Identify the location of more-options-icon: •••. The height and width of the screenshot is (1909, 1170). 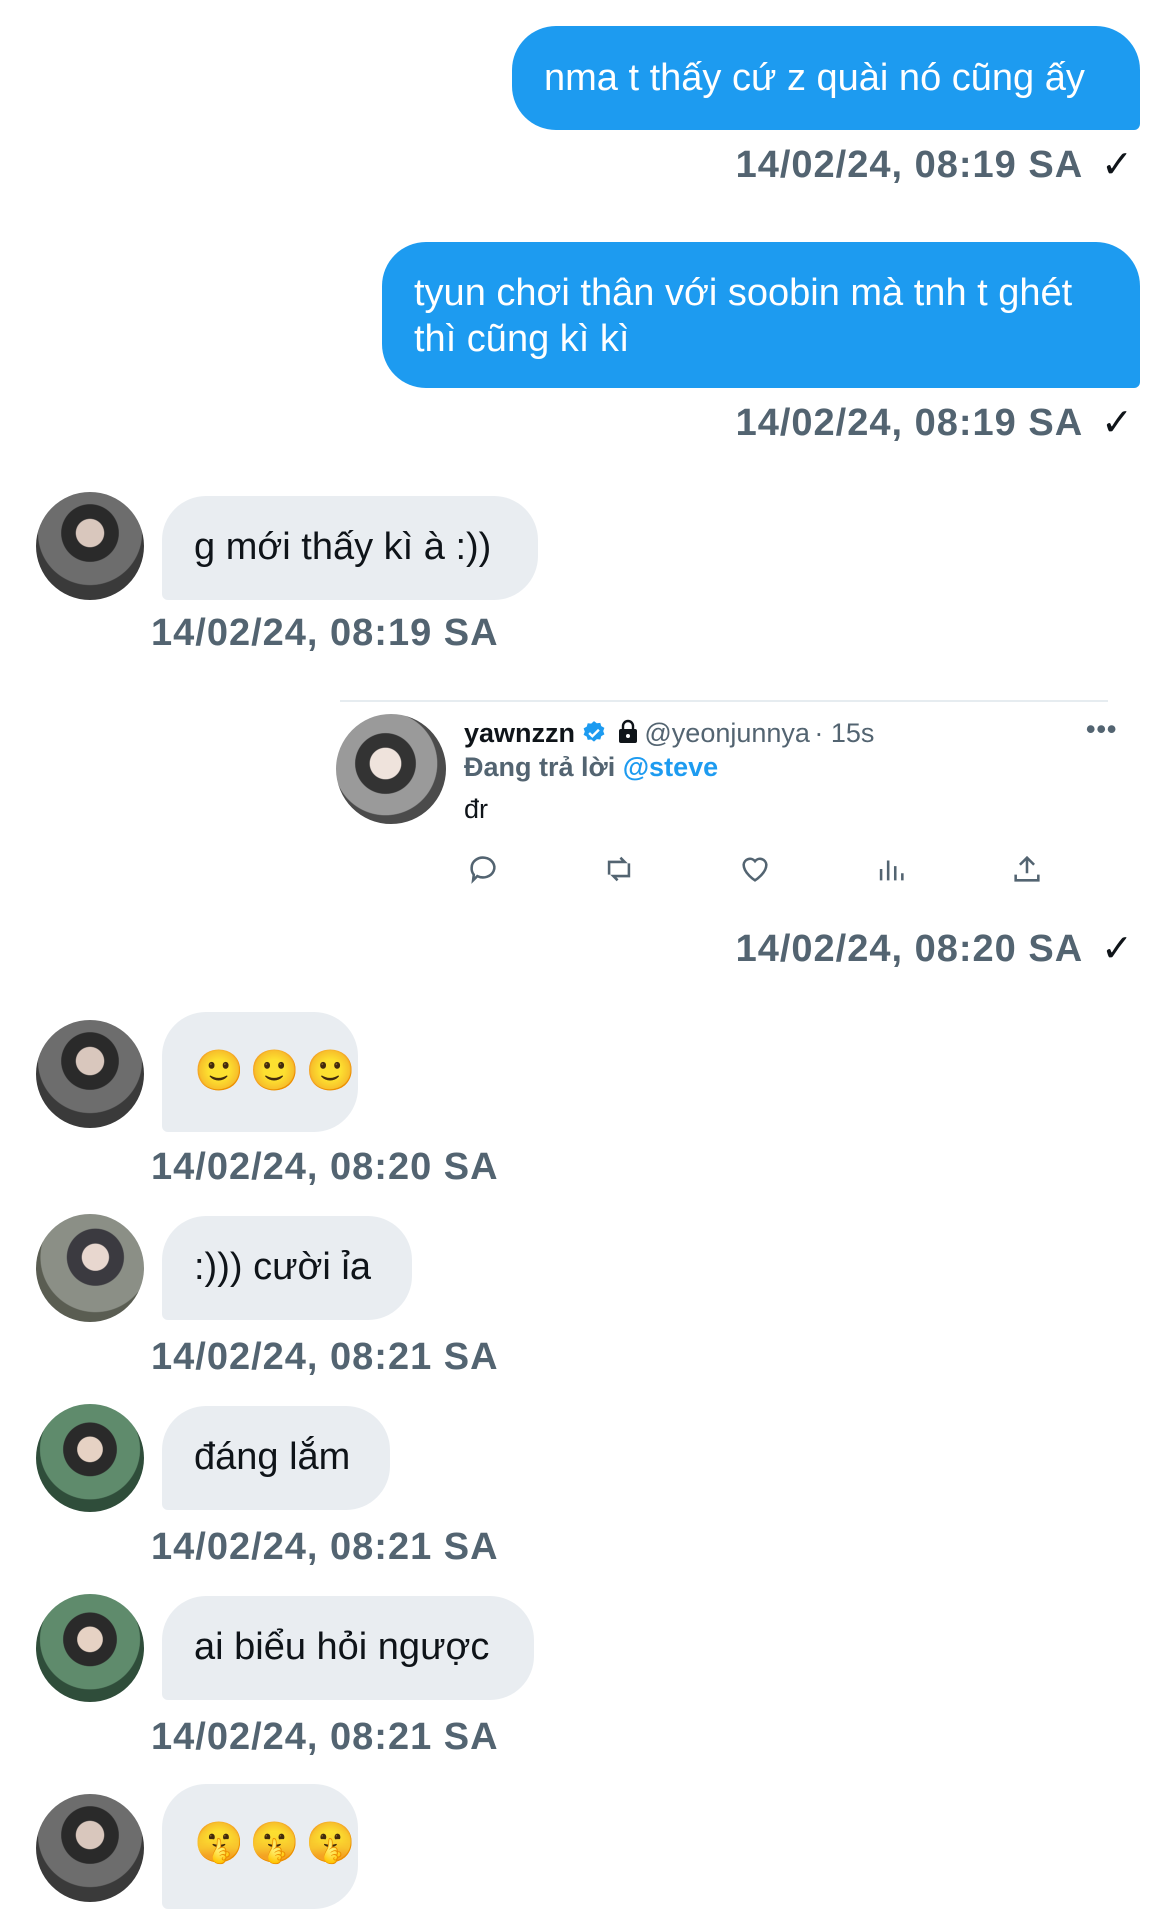
(1101, 729).